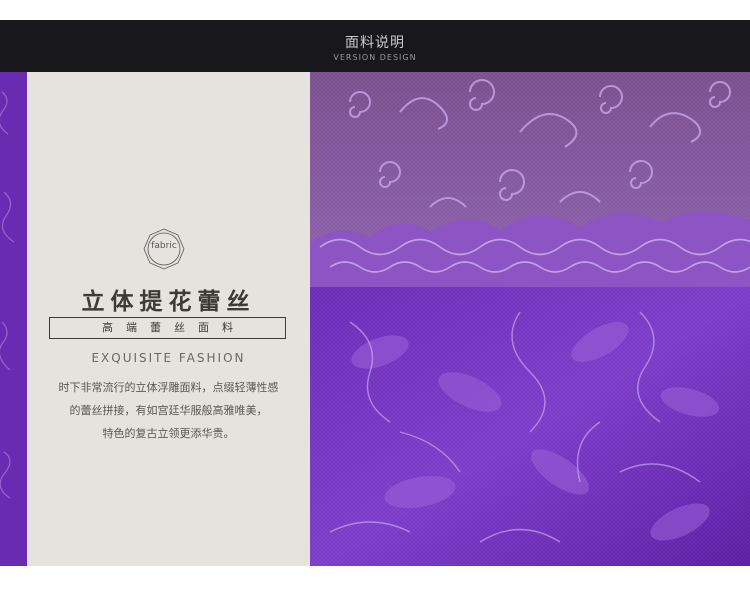 This screenshot has height=590, width=750. I want to click on description-line: 特色的复古立领更添华贵。, so click(168, 433).